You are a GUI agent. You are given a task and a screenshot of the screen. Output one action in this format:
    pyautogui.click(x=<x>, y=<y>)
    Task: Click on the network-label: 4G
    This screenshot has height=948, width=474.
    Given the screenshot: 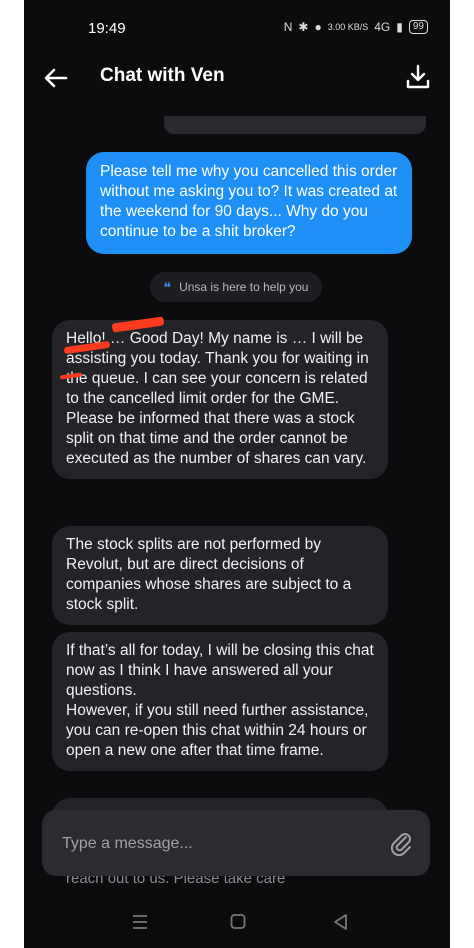 What is the action you would take?
    pyautogui.click(x=382, y=27)
    